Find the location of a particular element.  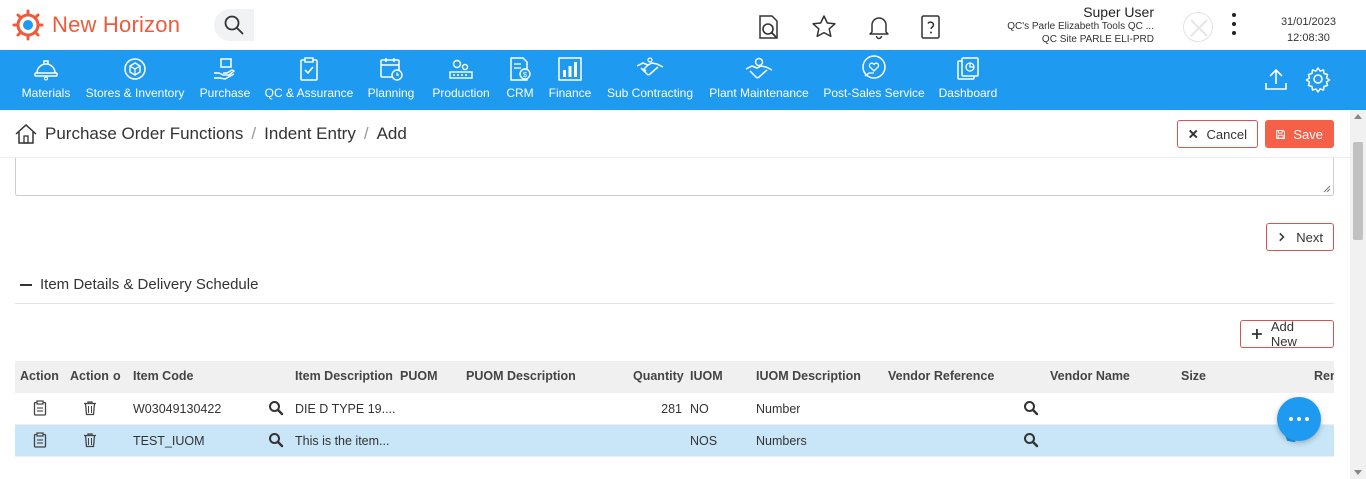

breadcrumb-item-purchase-order-functions: Purchase Order Functions is located at coordinates (144, 133).